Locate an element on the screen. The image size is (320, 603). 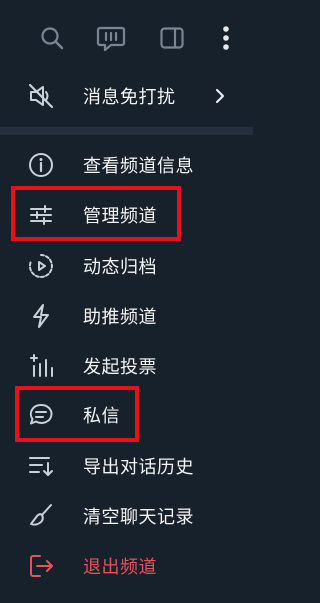
chat-header-toolbar is located at coordinates (126, 38).